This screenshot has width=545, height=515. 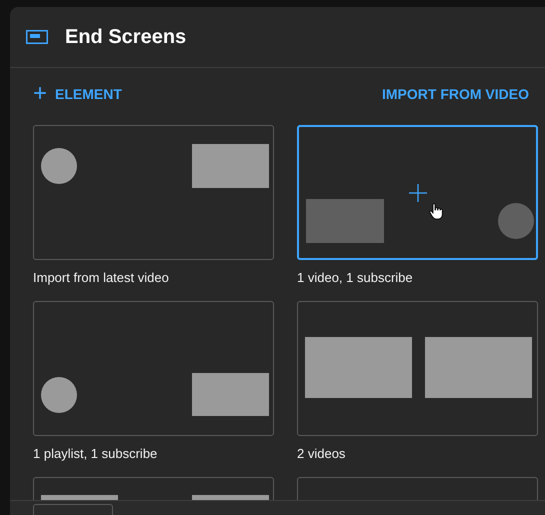 I want to click on template-label: Import from latest video, so click(x=101, y=278).